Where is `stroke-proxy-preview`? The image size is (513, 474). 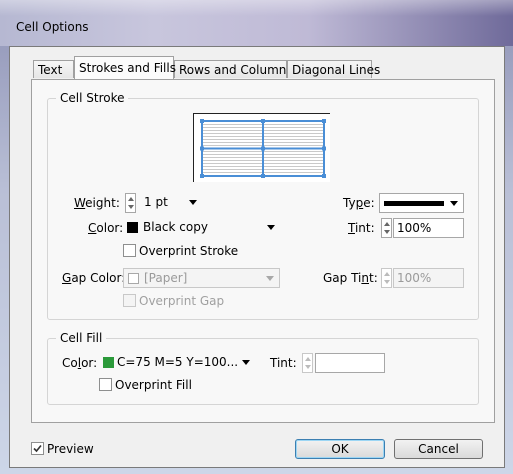
stroke-proxy-preview is located at coordinates (261, 147).